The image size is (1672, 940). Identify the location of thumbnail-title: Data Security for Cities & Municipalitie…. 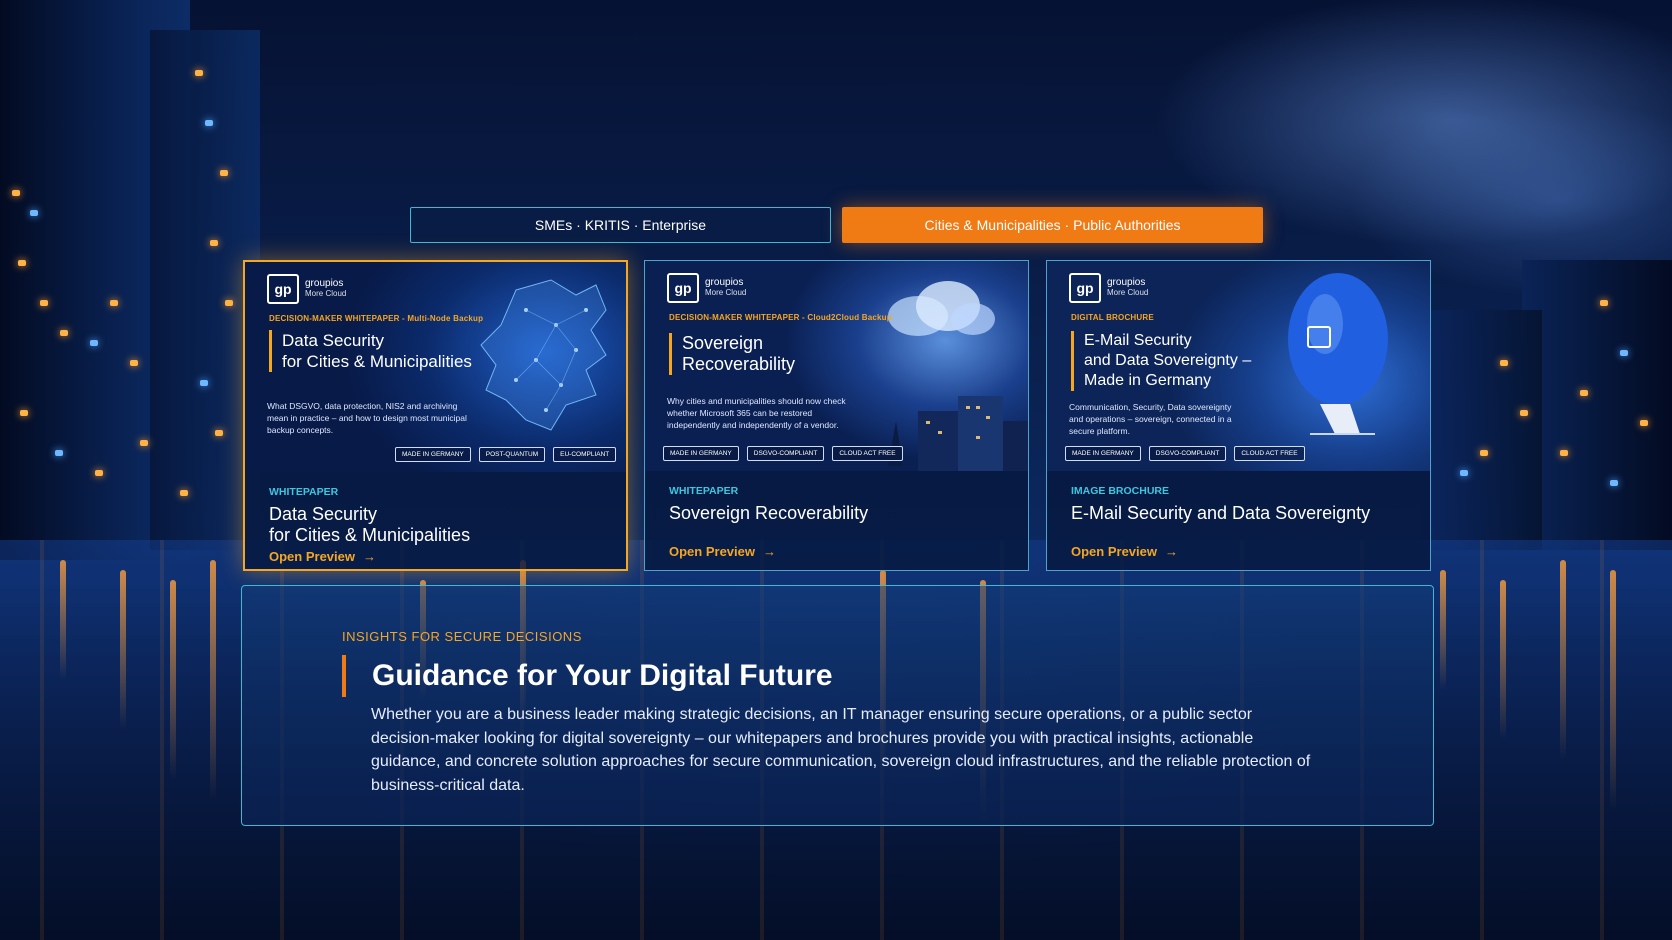
(370, 351).